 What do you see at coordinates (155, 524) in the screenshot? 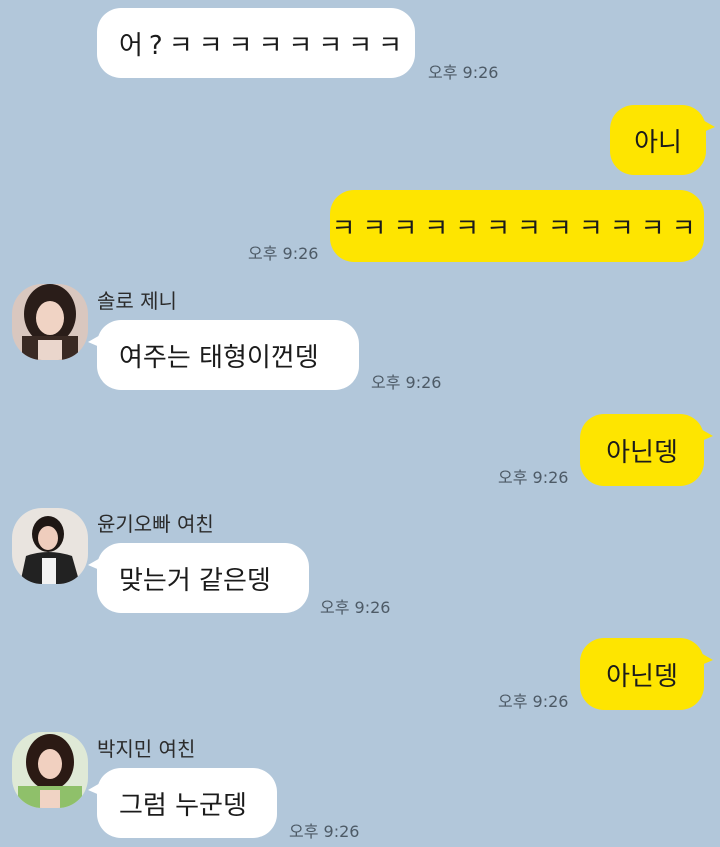
I see `sender-name: 윤기오빠 여친` at bounding box center [155, 524].